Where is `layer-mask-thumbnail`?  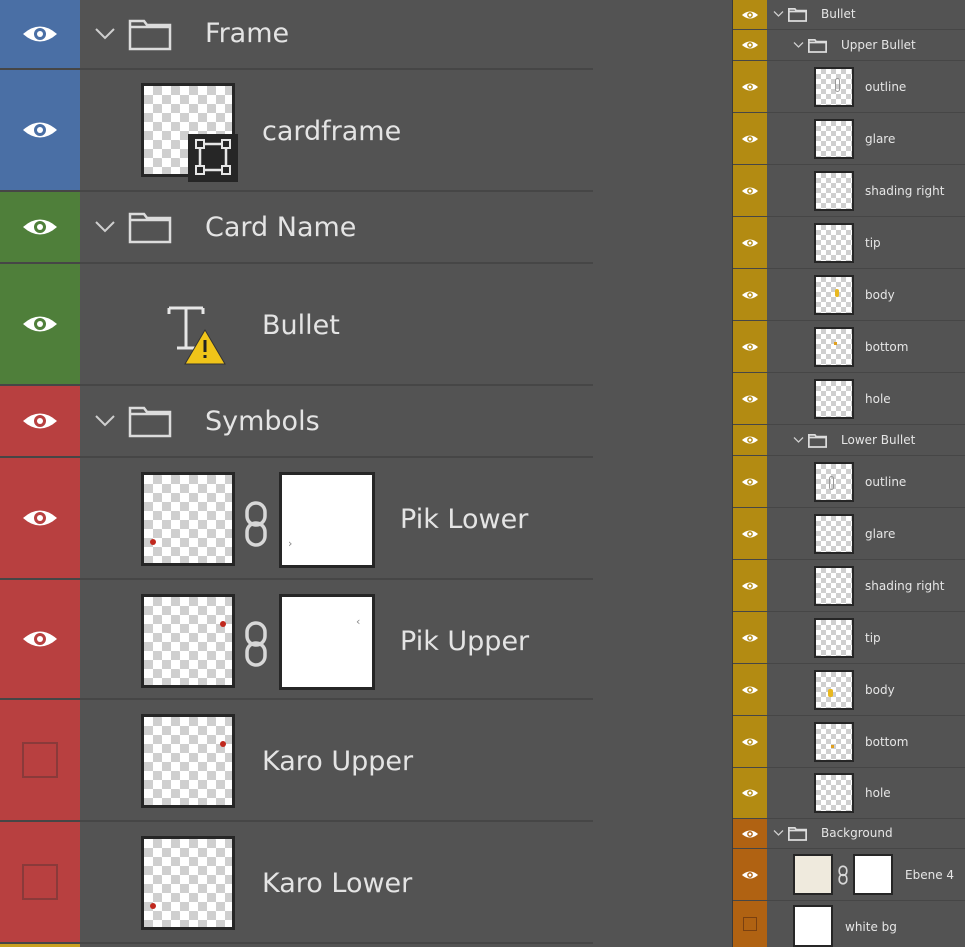 layer-mask-thumbnail is located at coordinates (873, 874).